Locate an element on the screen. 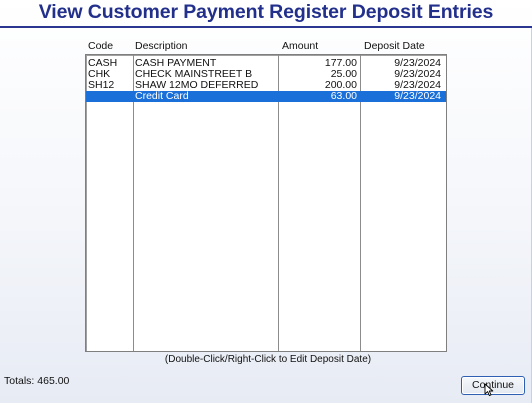 Image resolution: width=532 pixels, height=403 pixels. column-header-deposit-date: Deposit Date is located at coordinates (394, 46).